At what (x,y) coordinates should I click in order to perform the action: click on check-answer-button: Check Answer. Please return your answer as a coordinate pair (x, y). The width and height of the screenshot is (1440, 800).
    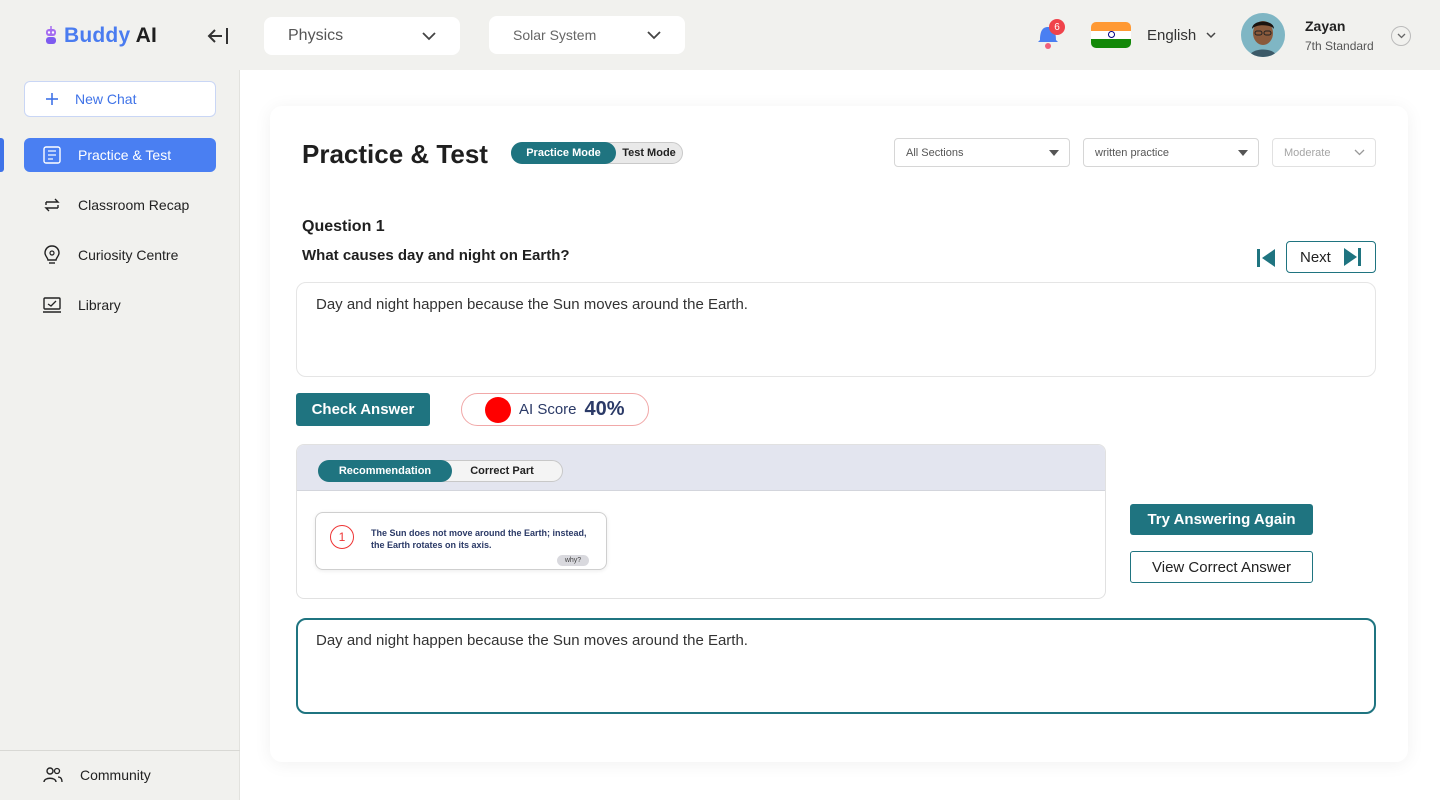
    Looking at the image, I should click on (363, 409).